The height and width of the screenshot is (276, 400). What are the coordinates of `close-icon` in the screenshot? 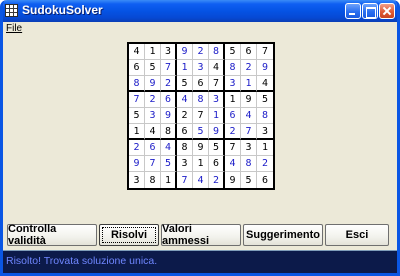 It's located at (387, 11).